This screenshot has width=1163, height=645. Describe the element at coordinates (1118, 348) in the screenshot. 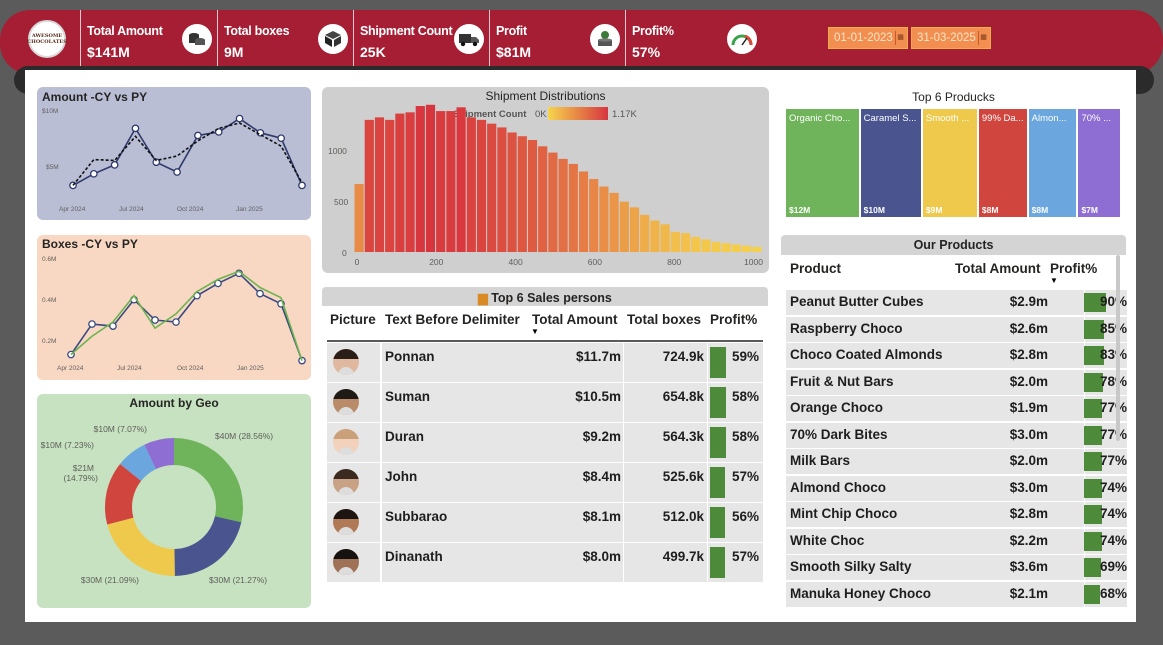

I see `scrollbar` at that location.